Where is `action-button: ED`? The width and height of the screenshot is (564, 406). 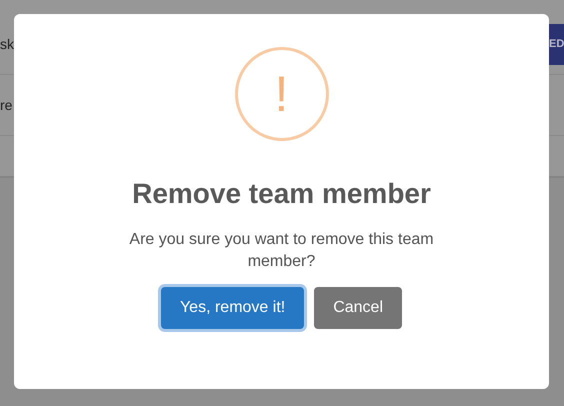 action-button: ED is located at coordinates (556, 44).